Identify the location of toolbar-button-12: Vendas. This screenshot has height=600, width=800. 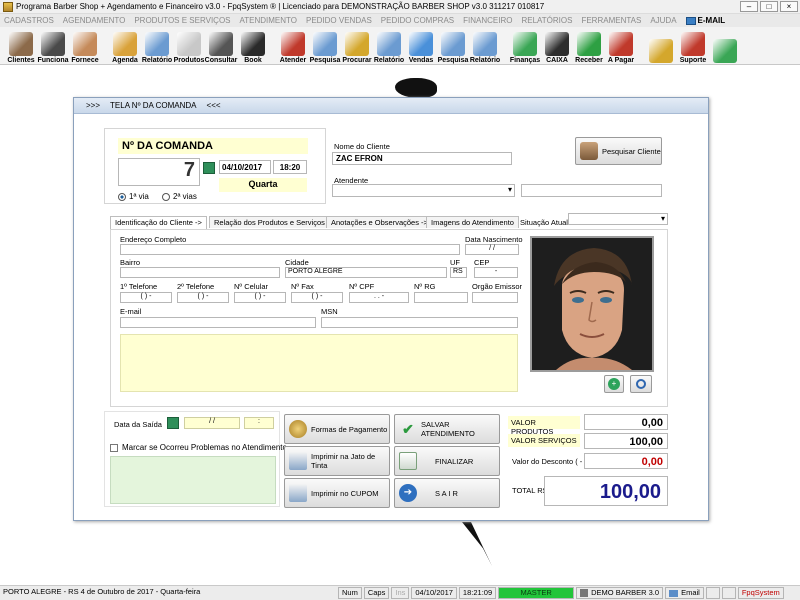
(421, 46).